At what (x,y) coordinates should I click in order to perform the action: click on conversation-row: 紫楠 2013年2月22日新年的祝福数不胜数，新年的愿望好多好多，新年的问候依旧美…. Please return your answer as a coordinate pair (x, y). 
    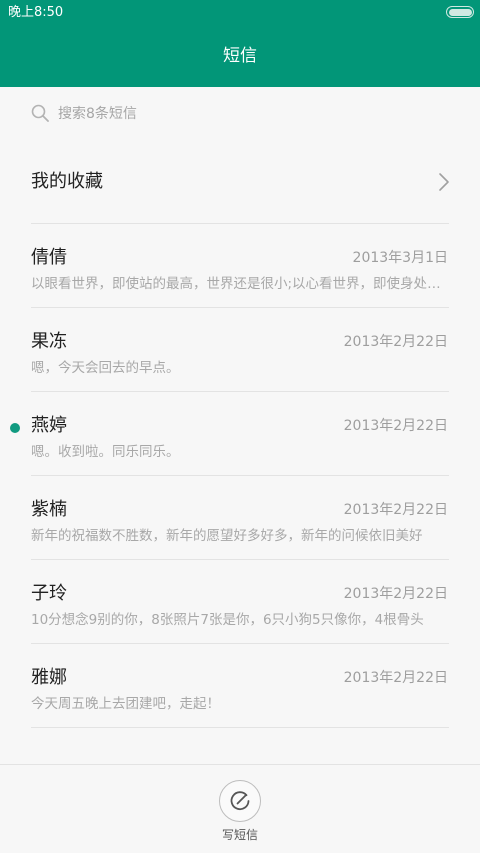
    Looking at the image, I should click on (240, 518).